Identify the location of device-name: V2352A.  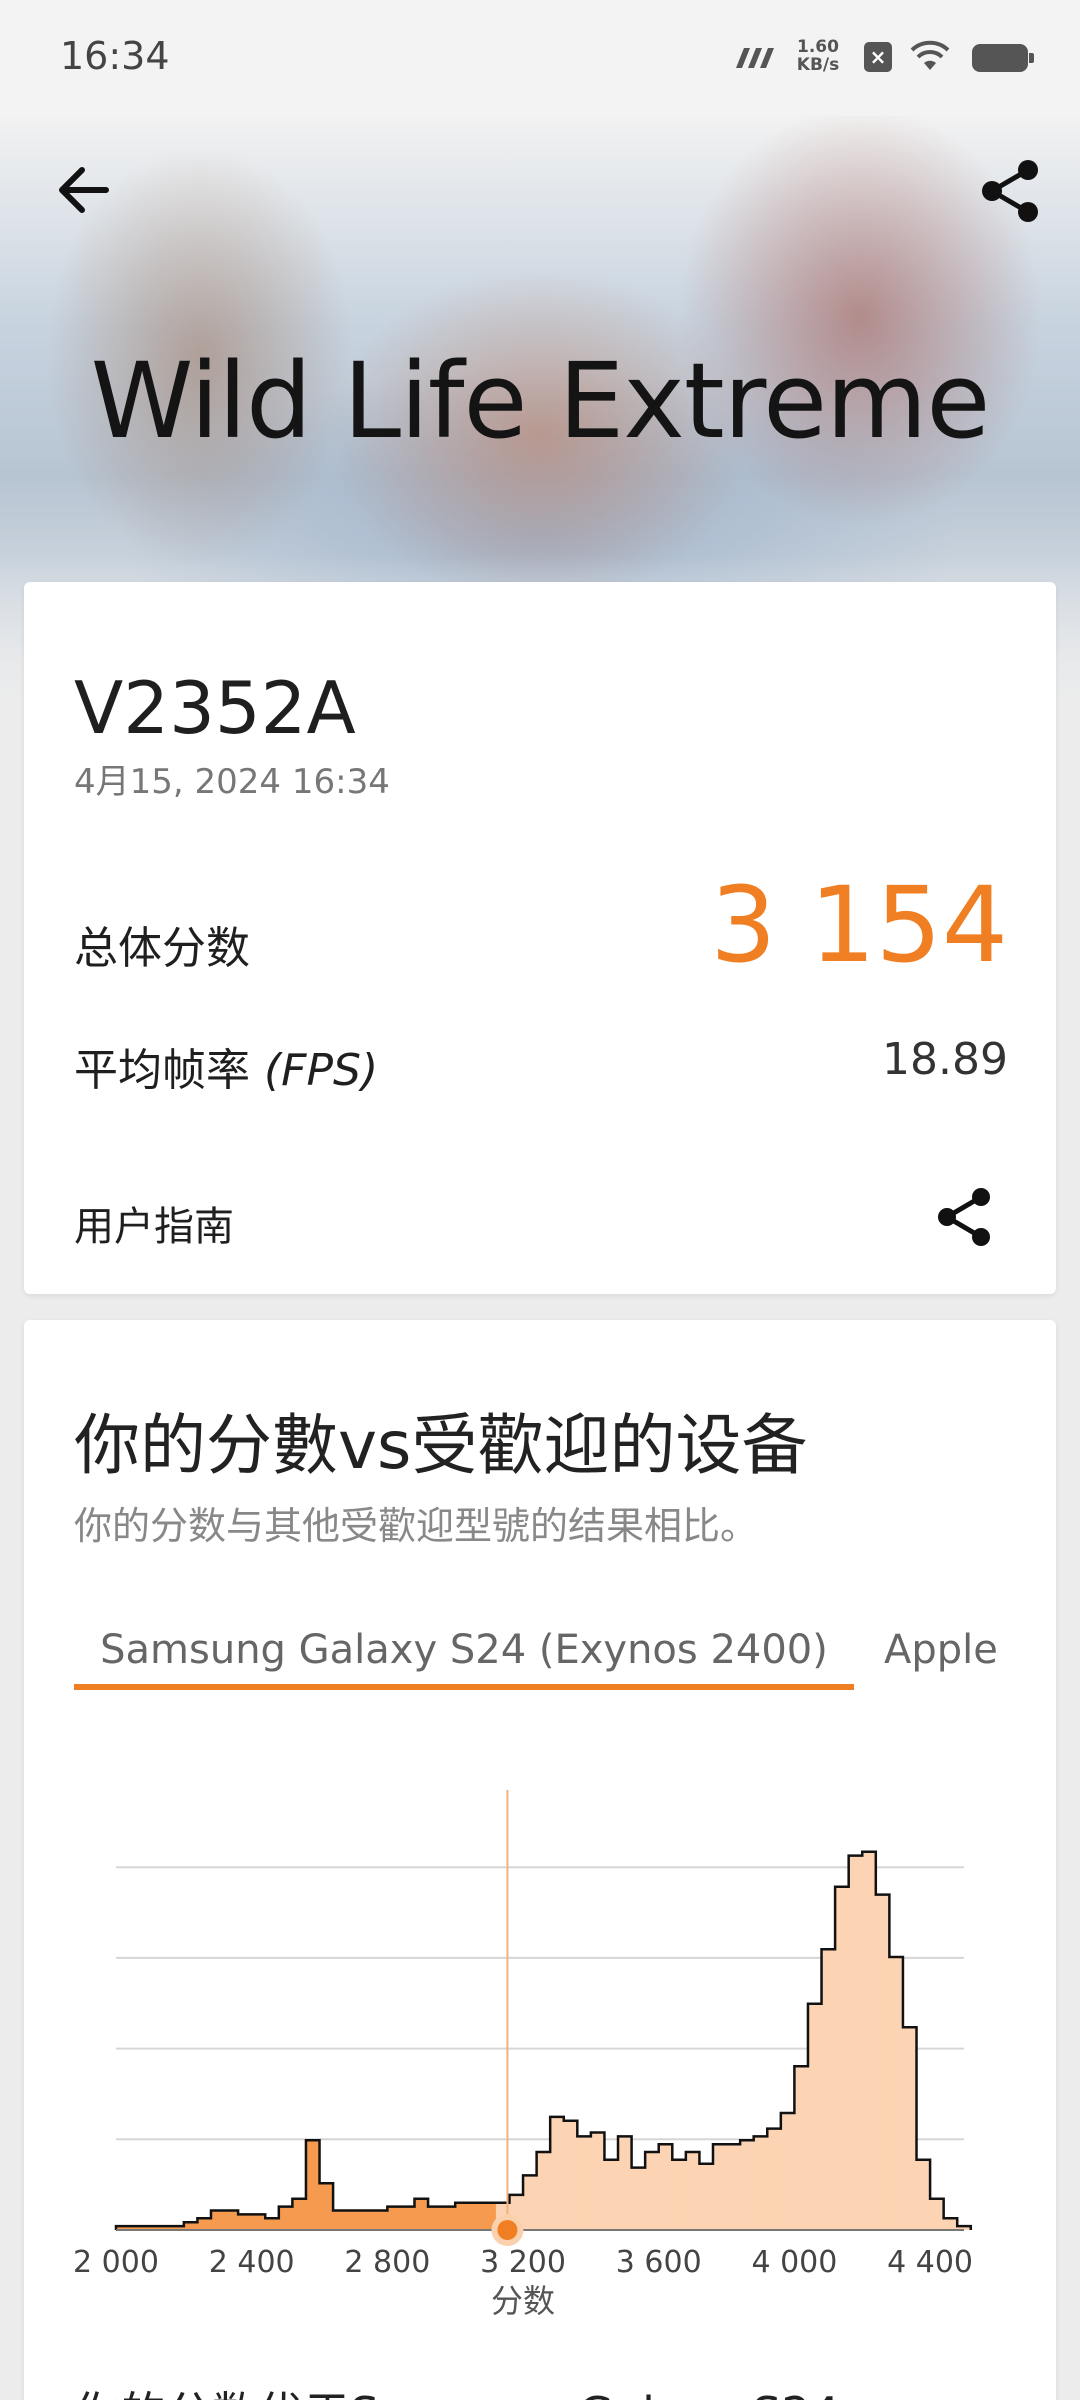
(215, 708).